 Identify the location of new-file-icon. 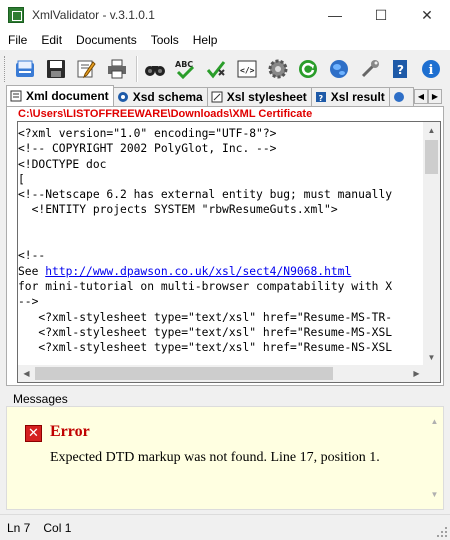
(25, 69).